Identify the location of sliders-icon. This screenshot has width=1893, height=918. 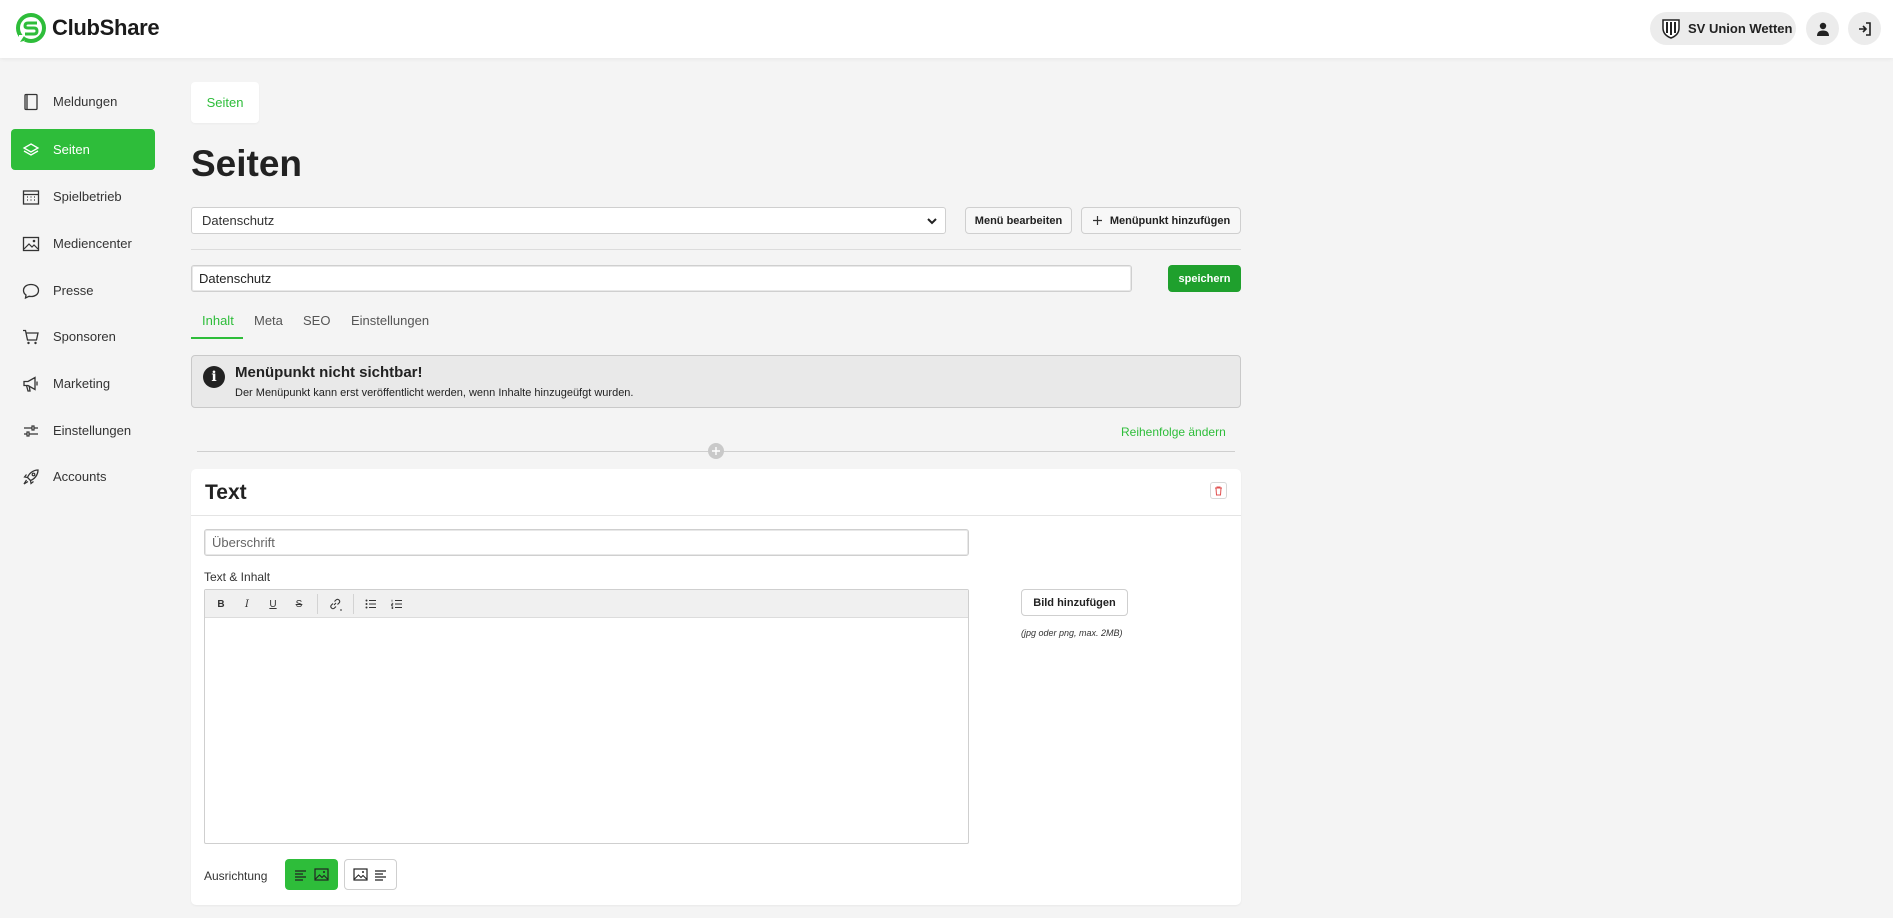
(31, 430).